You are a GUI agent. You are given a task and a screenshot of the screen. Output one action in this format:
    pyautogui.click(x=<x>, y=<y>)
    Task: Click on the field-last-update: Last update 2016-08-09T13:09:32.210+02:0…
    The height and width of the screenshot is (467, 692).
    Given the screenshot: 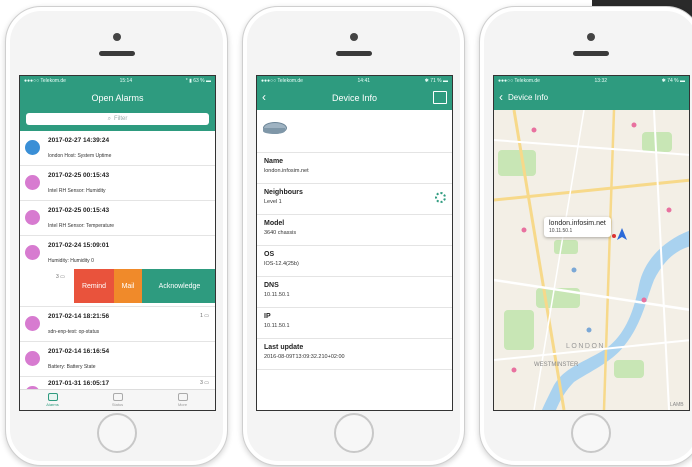 What is the action you would take?
    pyautogui.click(x=354, y=354)
    